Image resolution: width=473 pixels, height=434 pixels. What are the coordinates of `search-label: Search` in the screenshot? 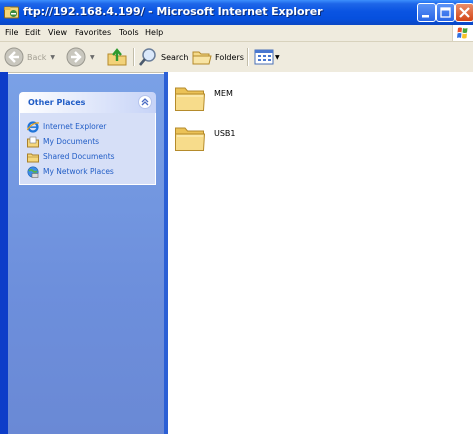 It's located at (175, 57).